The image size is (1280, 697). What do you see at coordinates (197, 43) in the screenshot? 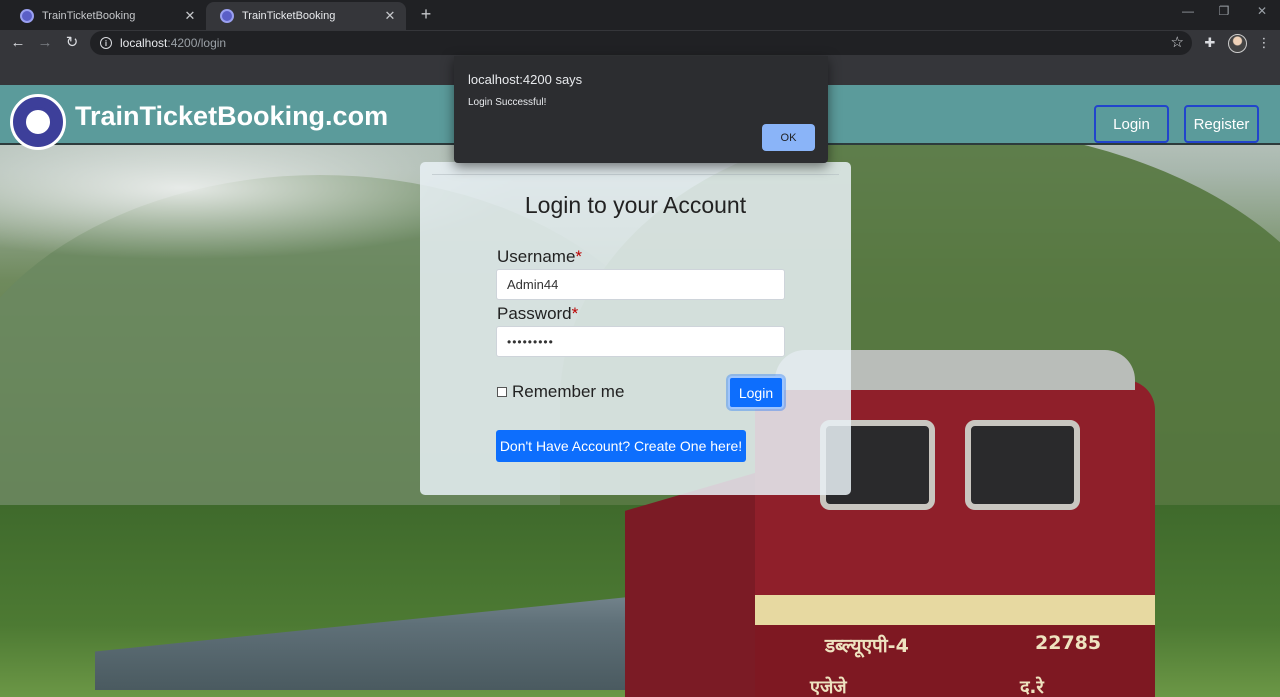
I see `url-path: :4200/login` at bounding box center [197, 43].